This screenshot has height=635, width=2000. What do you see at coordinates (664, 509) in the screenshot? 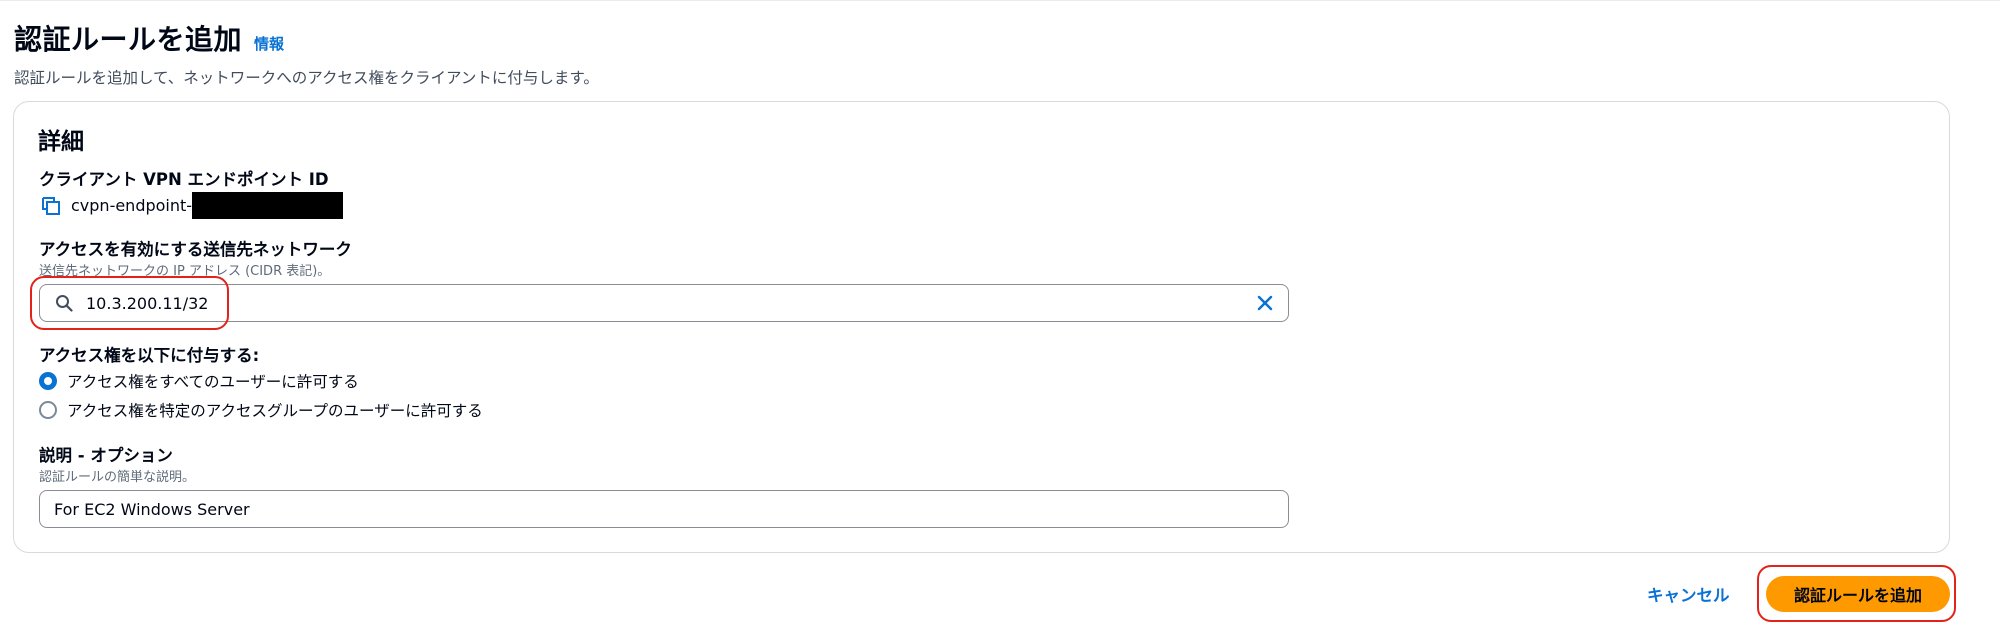
I see `description-input: For EC2 Windows Server` at bounding box center [664, 509].